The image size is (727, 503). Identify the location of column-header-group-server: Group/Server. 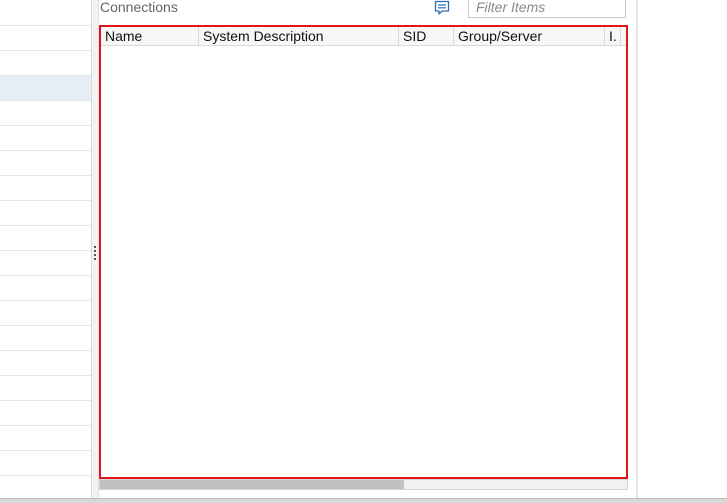
(529, 36).